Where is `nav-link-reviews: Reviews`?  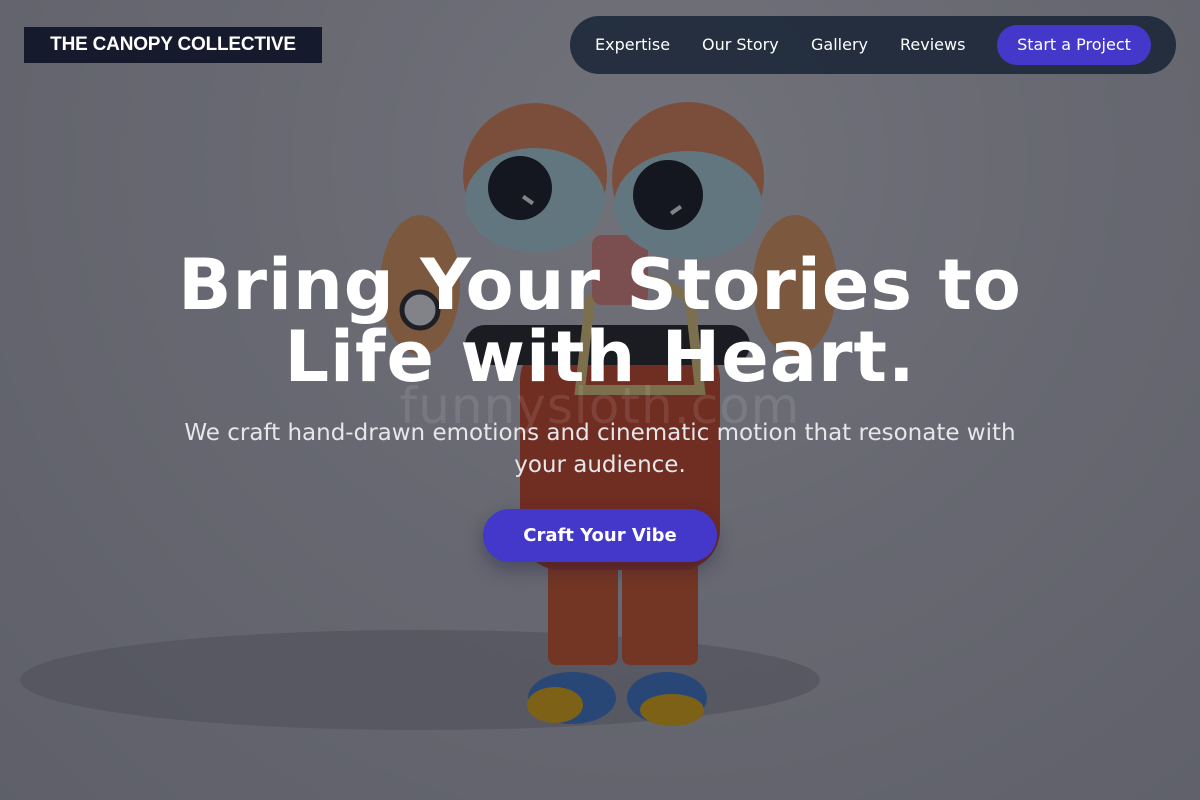 nav-link-reviews: Reviews is located at coordinates (932, 45).